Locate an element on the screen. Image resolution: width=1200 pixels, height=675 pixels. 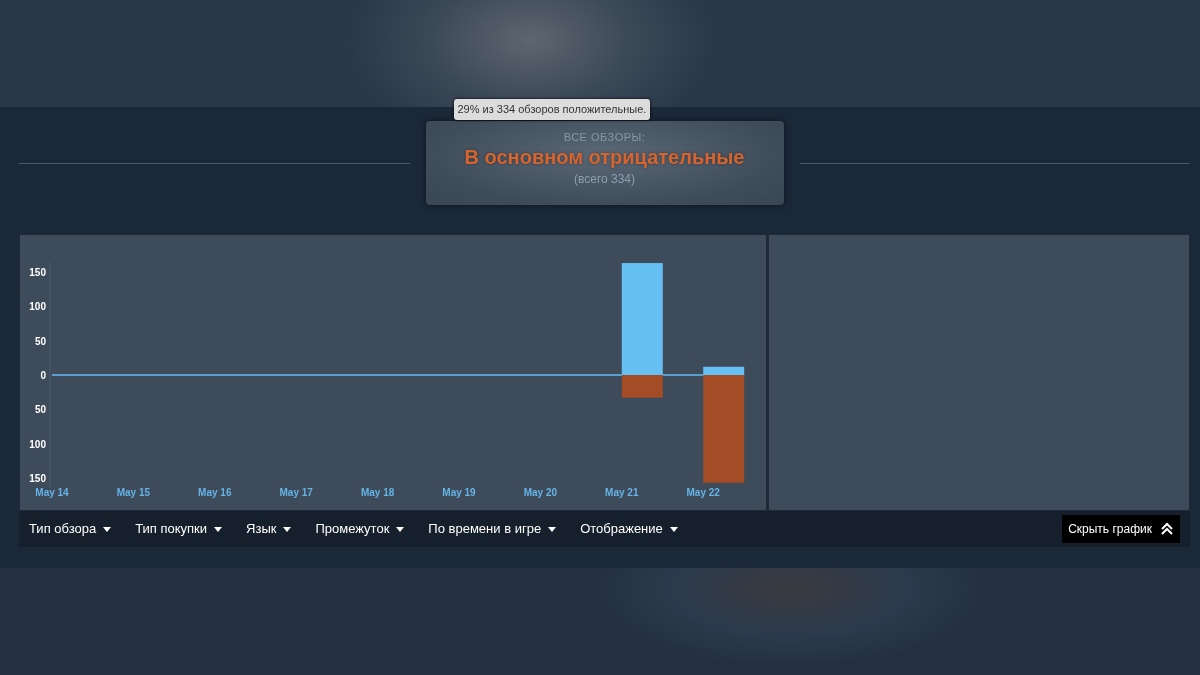
filter-dropdown: По времени в игре is located at coordinates (492, 529).